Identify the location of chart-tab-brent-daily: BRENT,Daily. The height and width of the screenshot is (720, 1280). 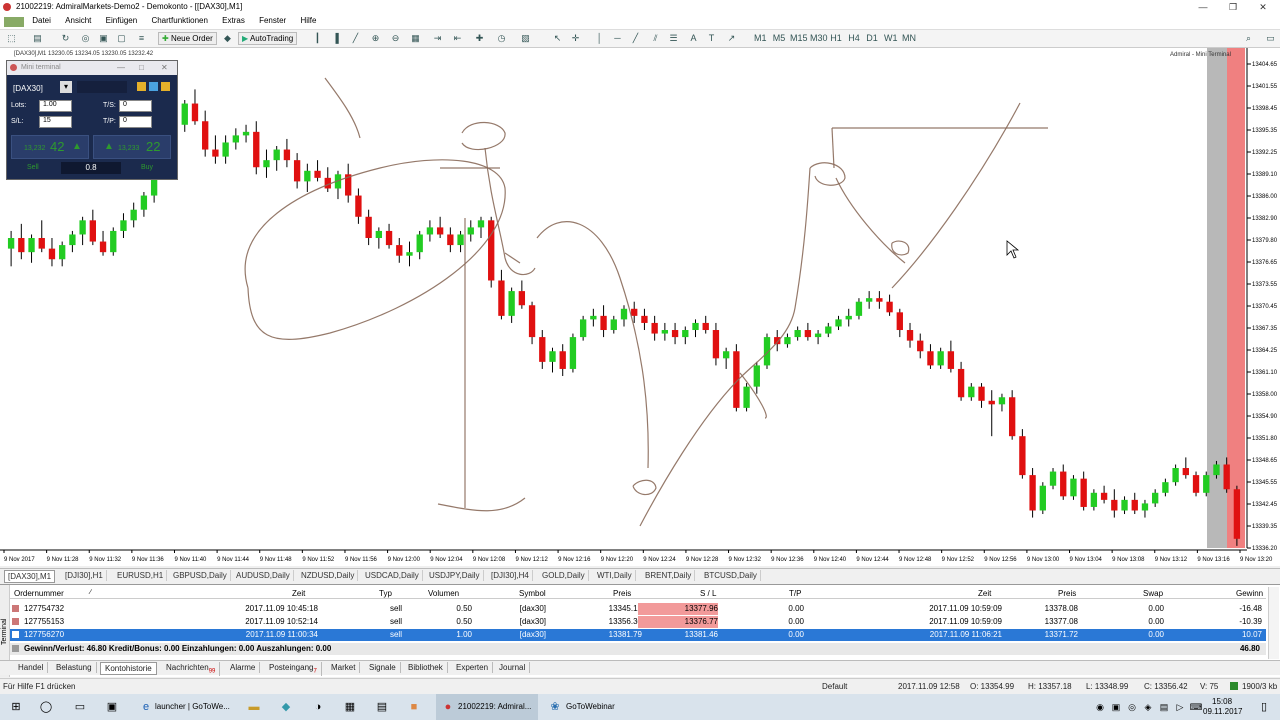
(669, 575).